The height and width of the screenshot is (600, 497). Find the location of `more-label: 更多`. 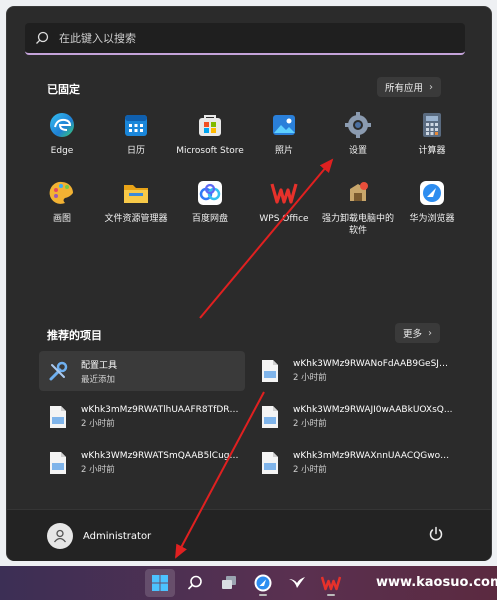

more-label: 更多 is located at coordinates (413, 334).